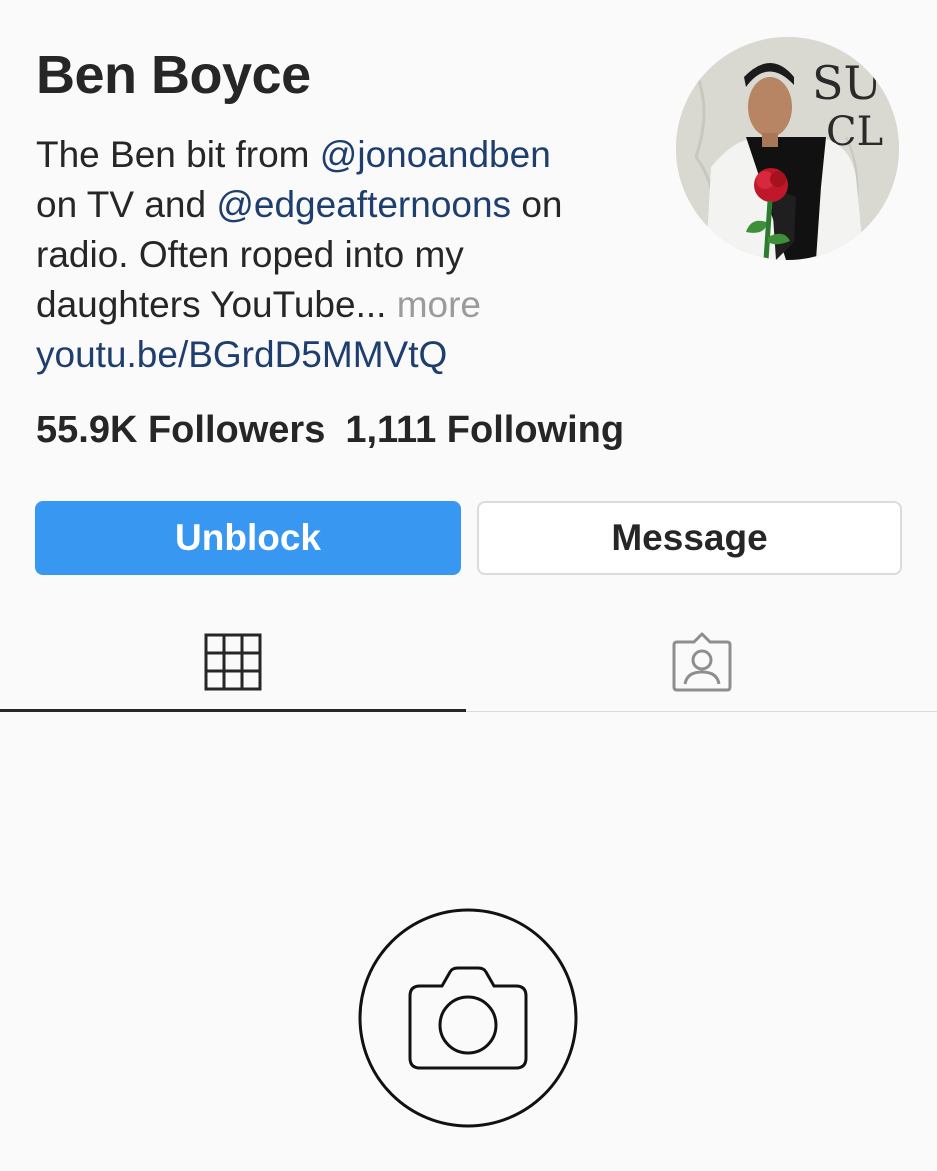 The width and height of the screenshot is (937, 1171). Describe the element at coordinates (439, 304) in the screenshot. I see `bio-more-link: more` at that location.